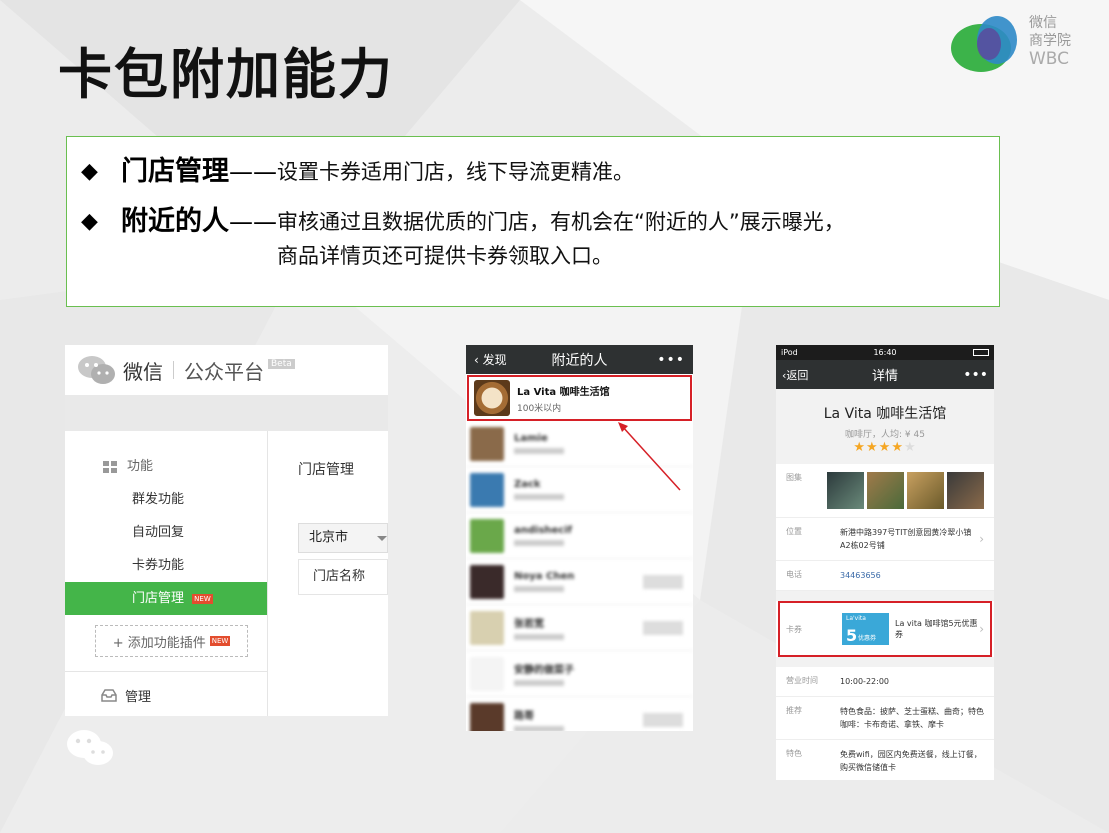  I want to click on hours-row: 营业时间 10:00-22:00, so click(885, 682).